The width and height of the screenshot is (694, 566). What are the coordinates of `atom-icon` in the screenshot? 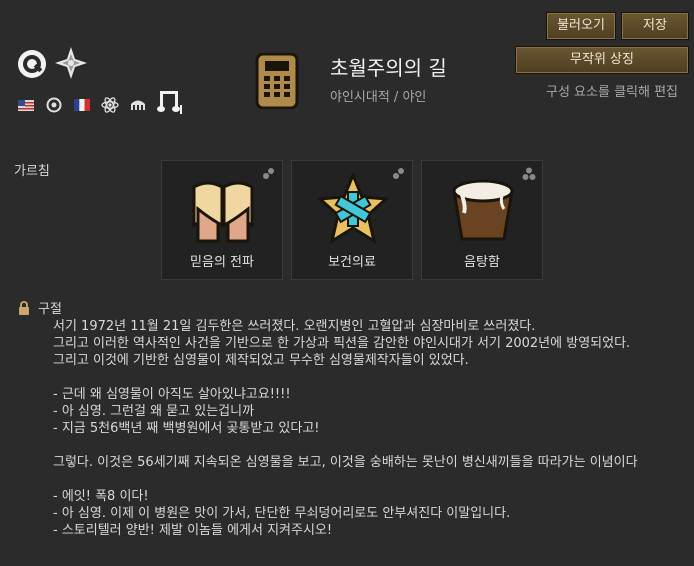 It's located at (110, 105).